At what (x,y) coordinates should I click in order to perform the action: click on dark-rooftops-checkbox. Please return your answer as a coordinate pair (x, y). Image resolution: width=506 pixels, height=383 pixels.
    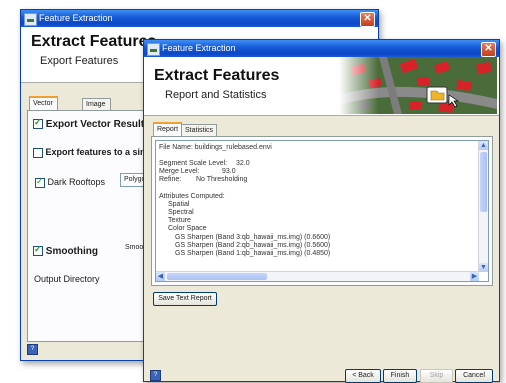
    Looking at the image, I should click on (40, 182).